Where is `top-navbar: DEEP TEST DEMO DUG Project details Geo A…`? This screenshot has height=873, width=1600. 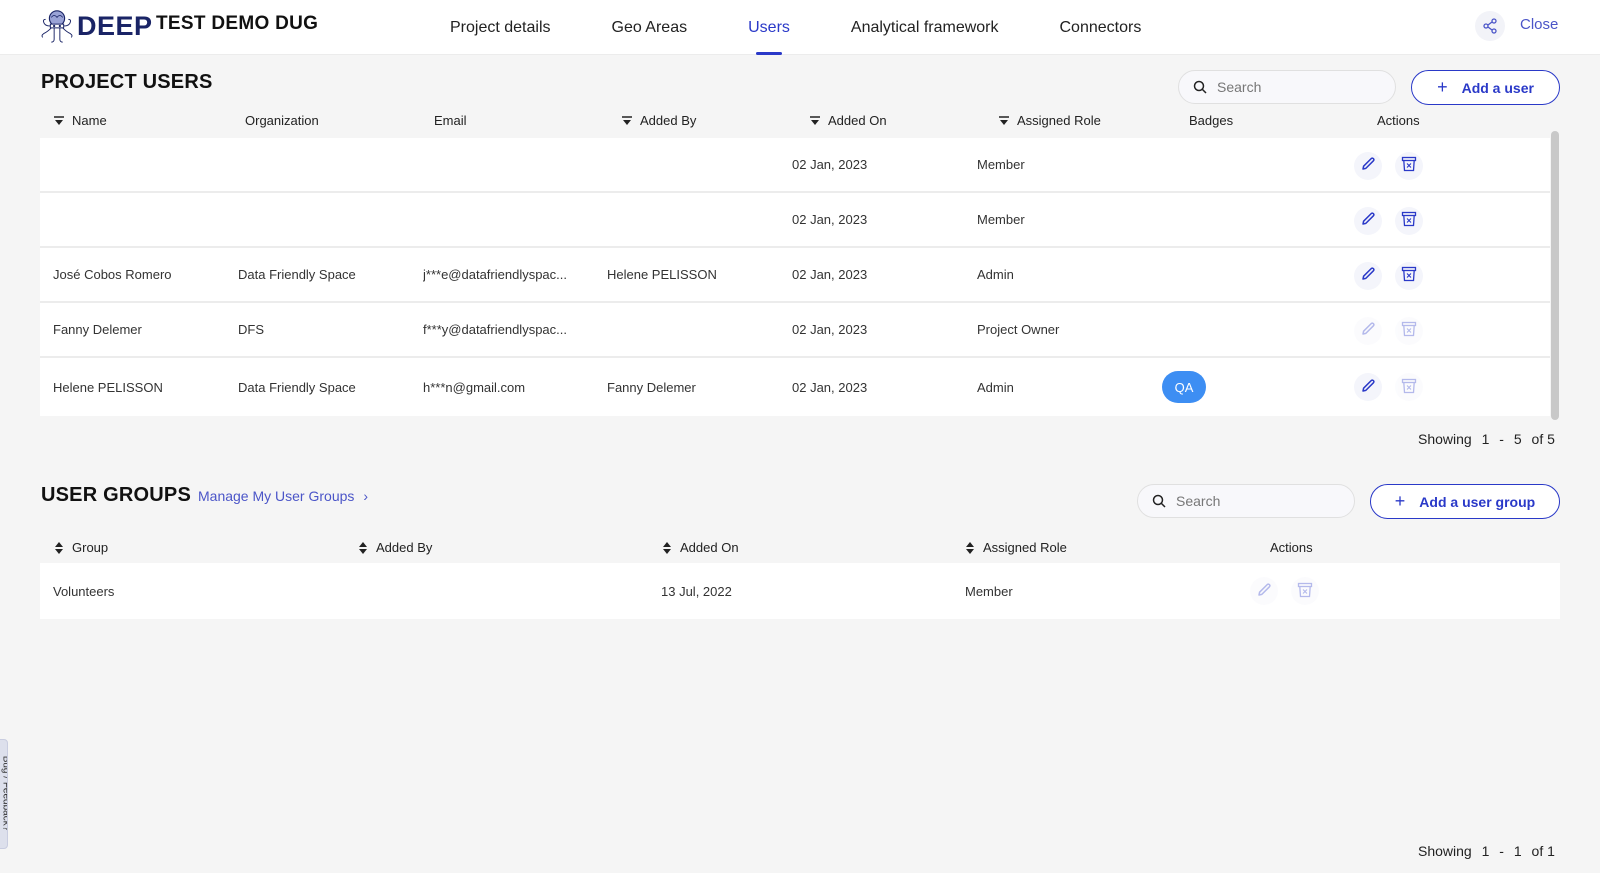 top-navbar: DEEP TEST DEMO DUG Project details Geo A… is located at coordinates (800, 27).